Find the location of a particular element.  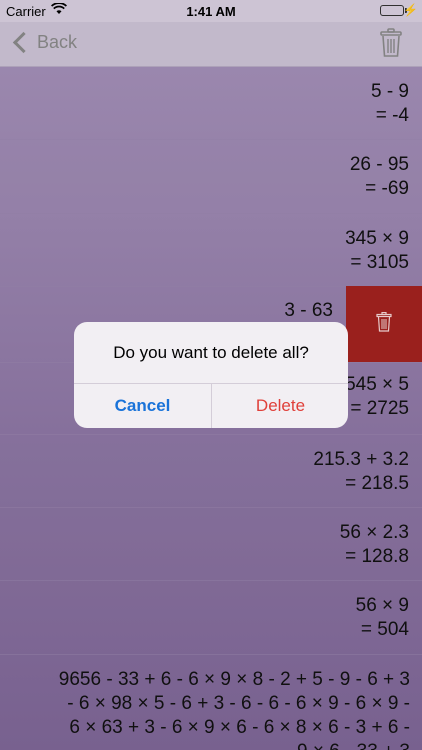

delete-all-alert: Do you want to delete all? Cancel Delete is located at coordinates (211, 375).